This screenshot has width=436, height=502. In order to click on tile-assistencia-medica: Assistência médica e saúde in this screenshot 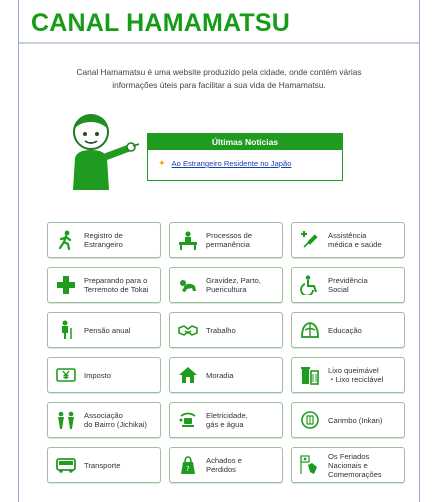, I will do `click(348, 240)`.